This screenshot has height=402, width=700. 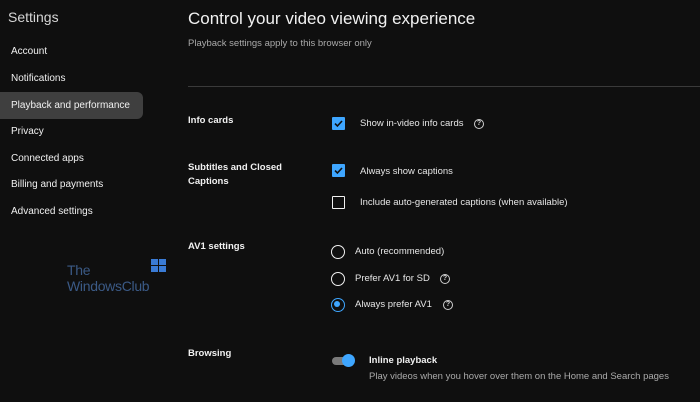 I want to click on av1-prefer-sd-label: Prefer AV1 for SD, so click(x=392, y=278).